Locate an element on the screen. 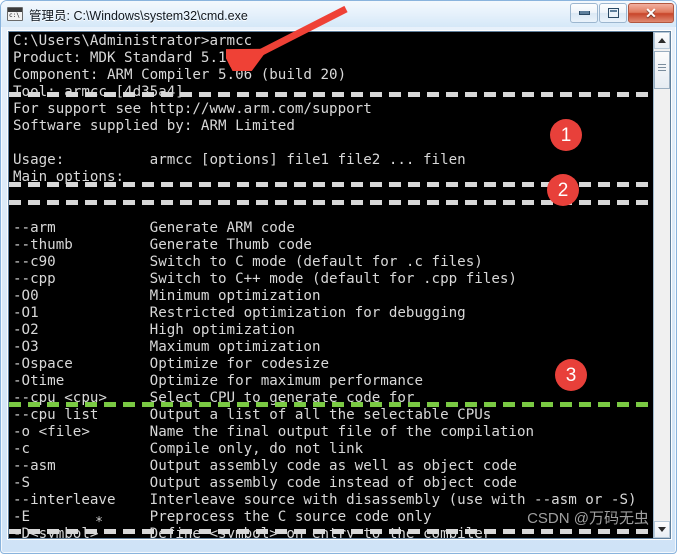 This screenshot has width=677, height=554. annotation-badge-1-label: 1 is located at coordinates (566, 135).